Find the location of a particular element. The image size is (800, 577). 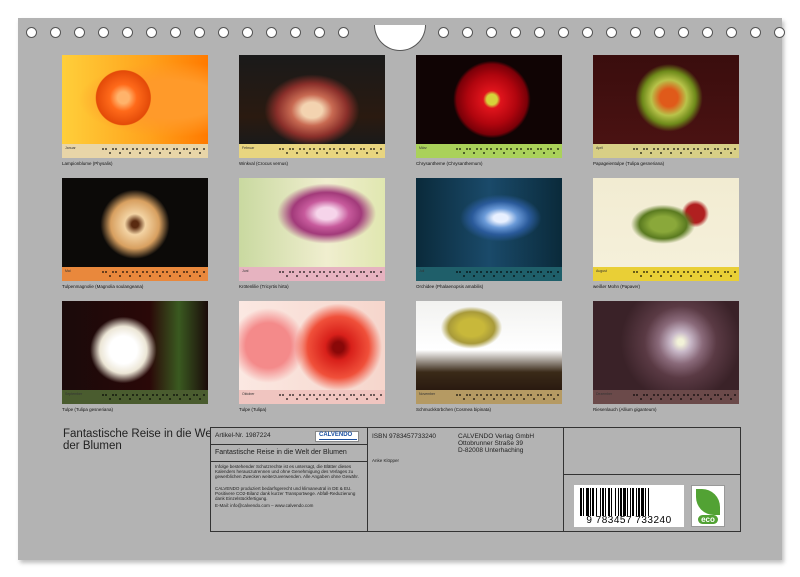

publisher-city: D-82008 Unterhaching is located at coordinates (491, 450).